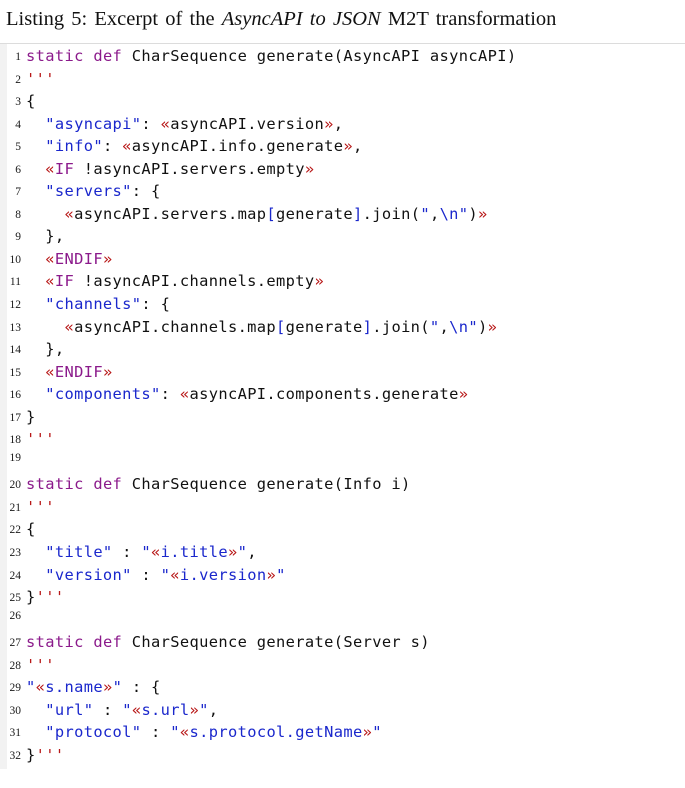 The width and height of the screenshot is (685, 788). I want to click on code-token-pln: }, so click(31, 416).